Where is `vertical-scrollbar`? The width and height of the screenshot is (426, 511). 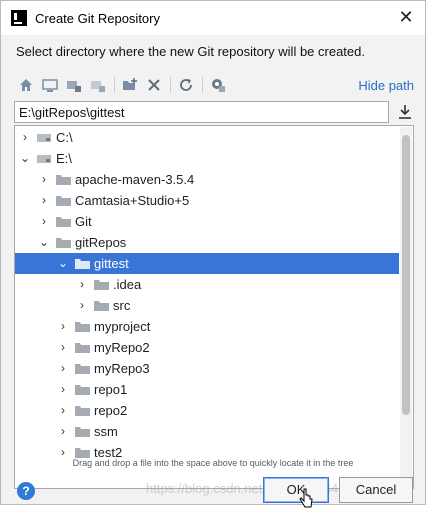
vertical-scrollbar is located at coordinates (406, 307).